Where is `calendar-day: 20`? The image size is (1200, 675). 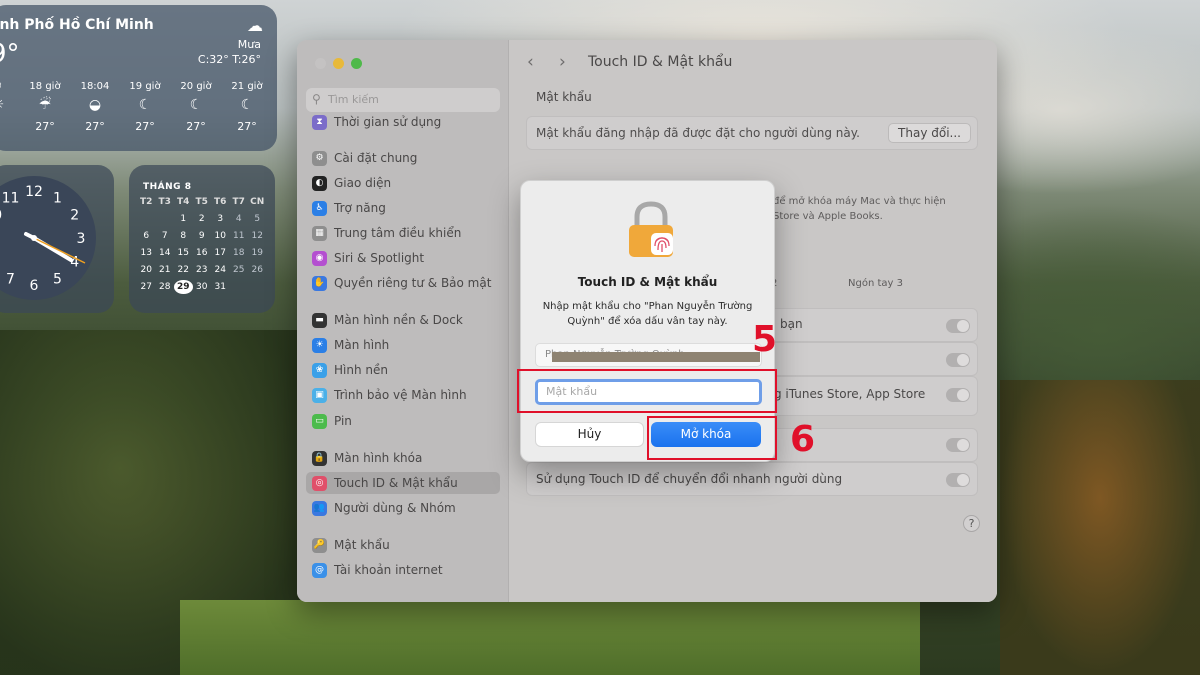
calendar-day: 20 is located at coordinates (146, 270).